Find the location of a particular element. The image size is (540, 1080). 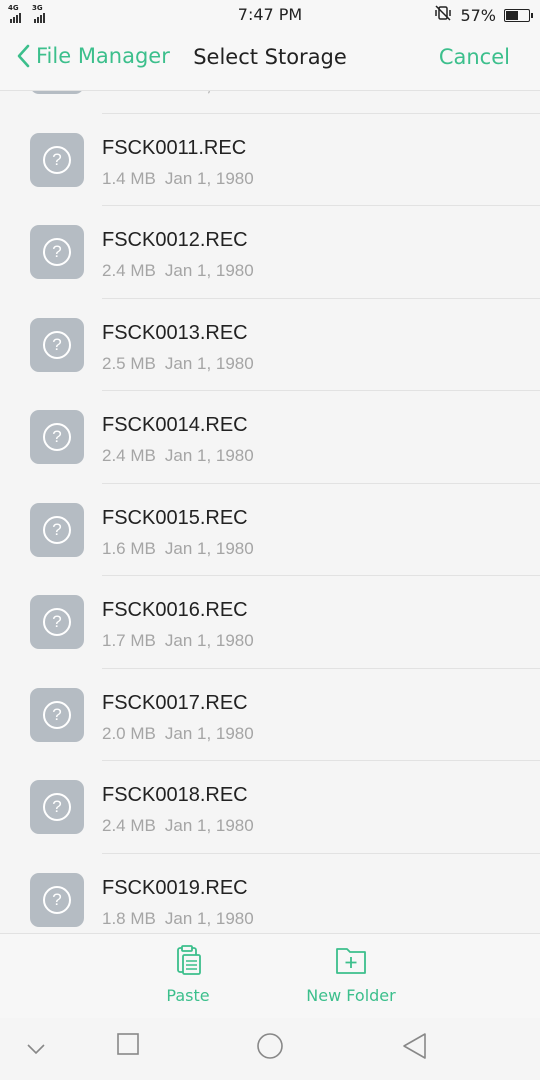

file-name: FSCK0019.REC is located at coordinates (175, 887).